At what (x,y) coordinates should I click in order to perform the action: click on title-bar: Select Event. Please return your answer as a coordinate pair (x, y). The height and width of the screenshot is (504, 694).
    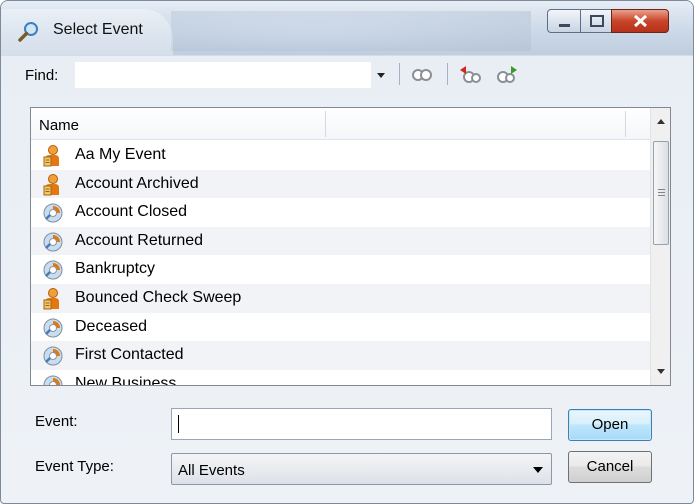
    Looking at the image, I should click on (347, 28).